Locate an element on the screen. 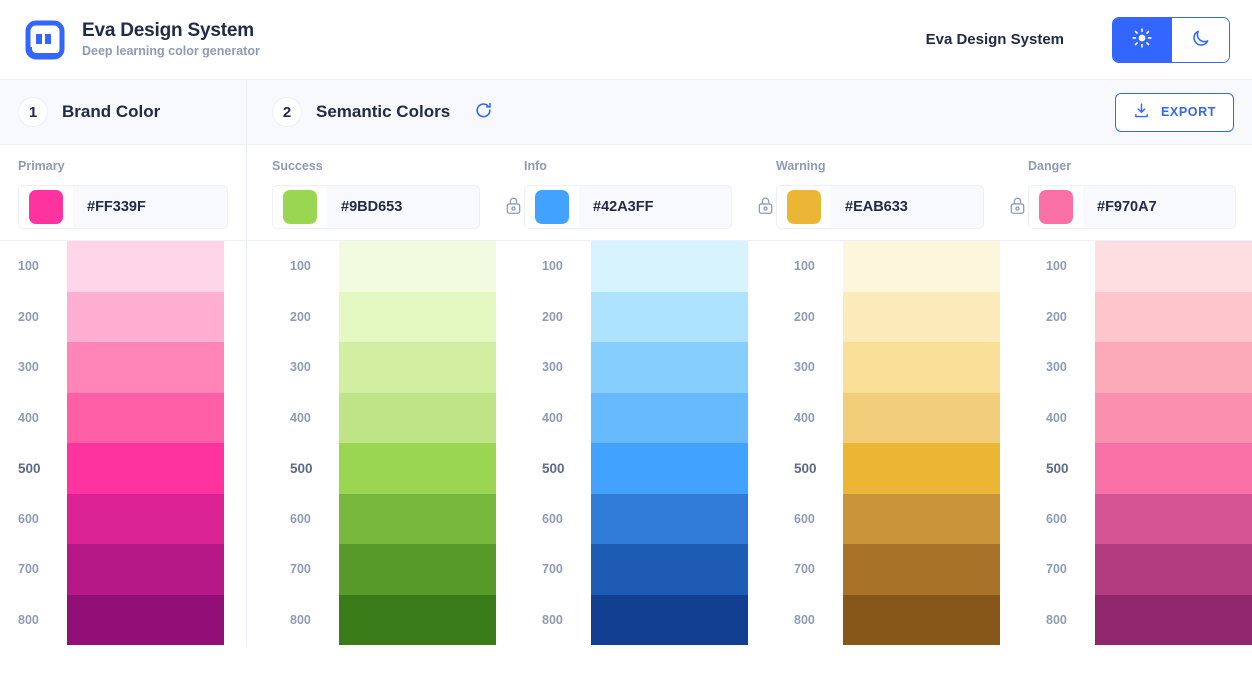 The height and width of the screenshot is (685, 1252). warning-label: Warning is located at coordinates (801, 166).